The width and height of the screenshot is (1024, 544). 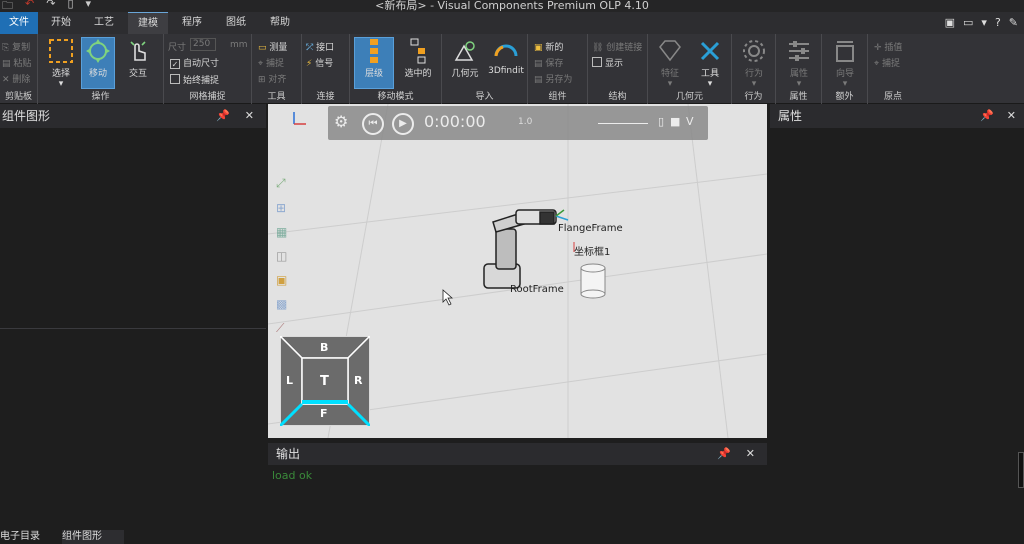 What do you see at coordinates (724, 454) in the screenshot?
I see `output-pin-icon: 📌` at bounding box center [724, 454].